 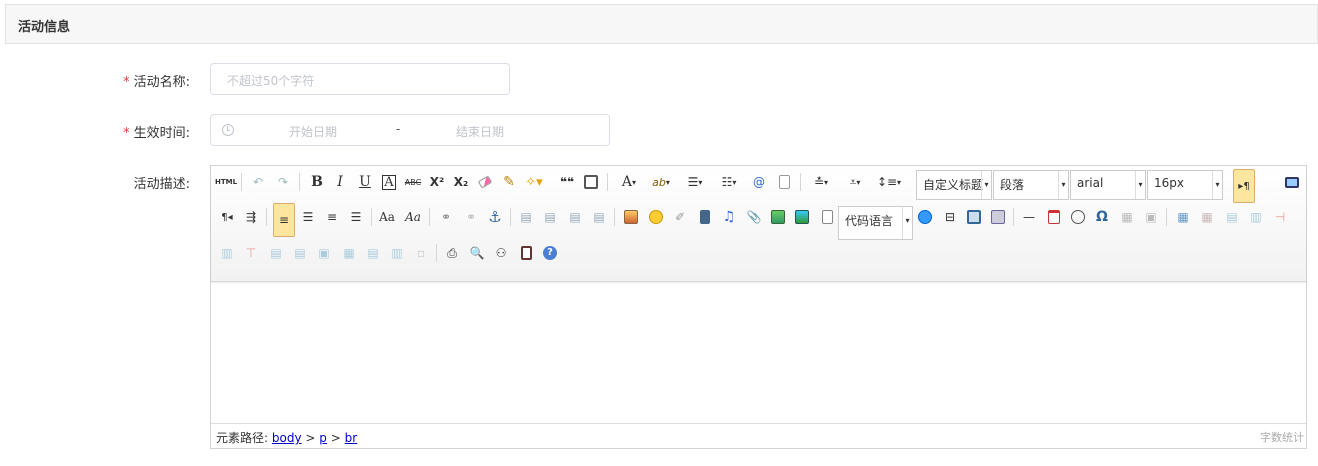 What do you see at coordinates (317, 182) in the screenshot?
I see `bold-button: B` at bounding box center [317, 182].